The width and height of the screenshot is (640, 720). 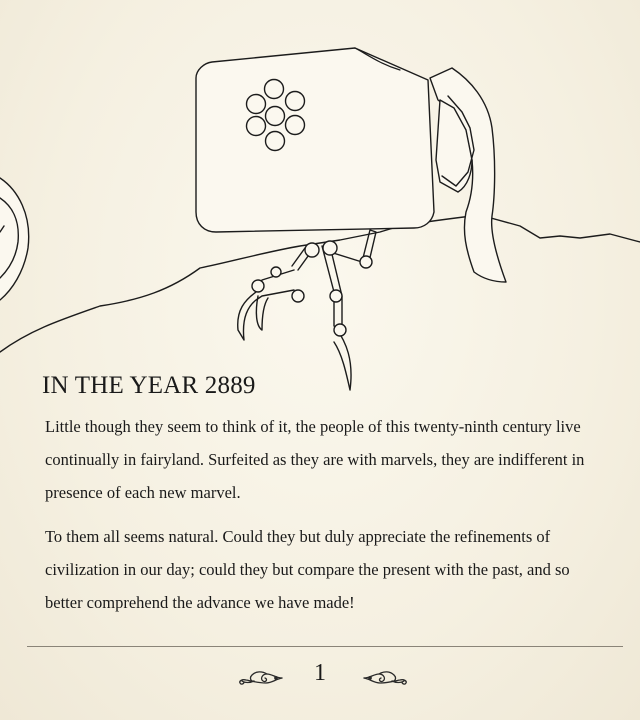 I want to click on chapter-title: IN THE YEAR 2889, so click(x=149, y=385).